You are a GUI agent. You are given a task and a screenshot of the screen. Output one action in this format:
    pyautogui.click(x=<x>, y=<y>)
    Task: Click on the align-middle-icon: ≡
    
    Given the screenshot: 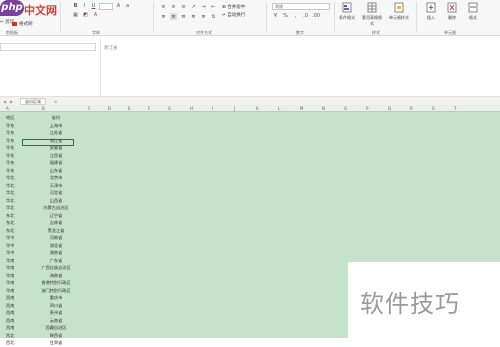 What is the action you would take?
    pyautogui.click(x=173, y=6)
    